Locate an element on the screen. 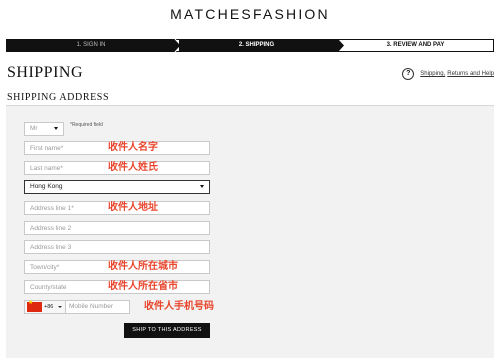  address-line-2-field is located at coordinates (117, 228).